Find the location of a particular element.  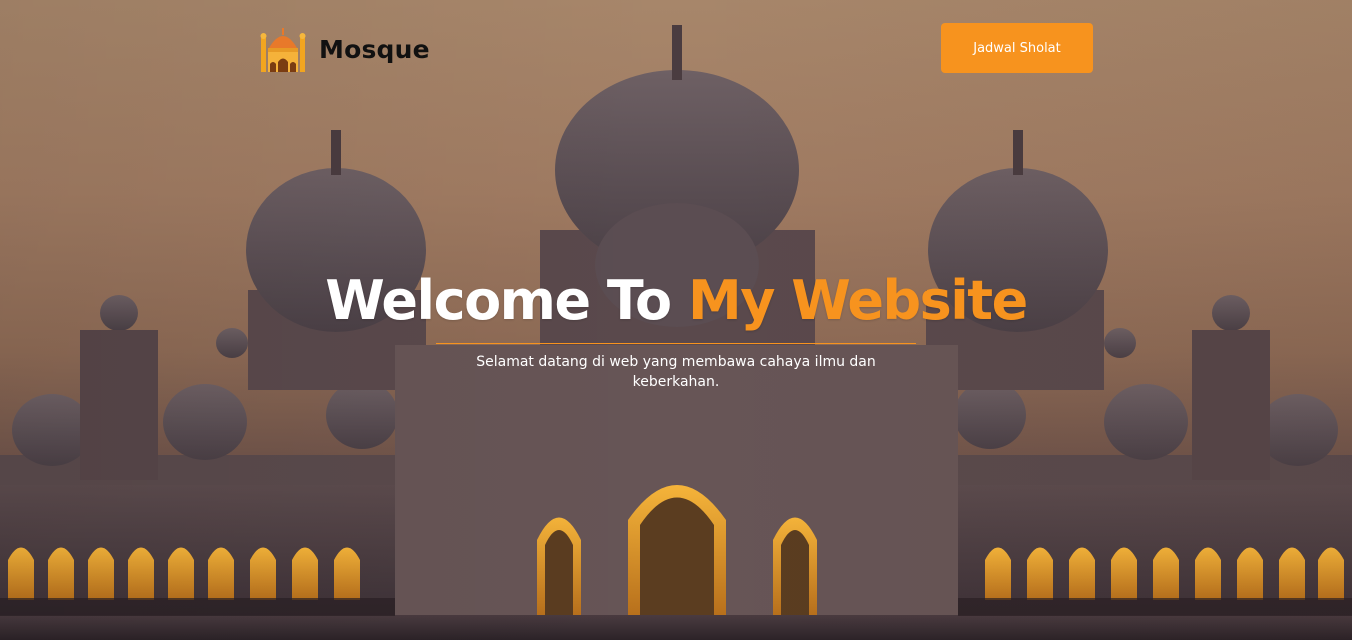

hero-title-part1: Welcome To is located at coordinates (498, 300).